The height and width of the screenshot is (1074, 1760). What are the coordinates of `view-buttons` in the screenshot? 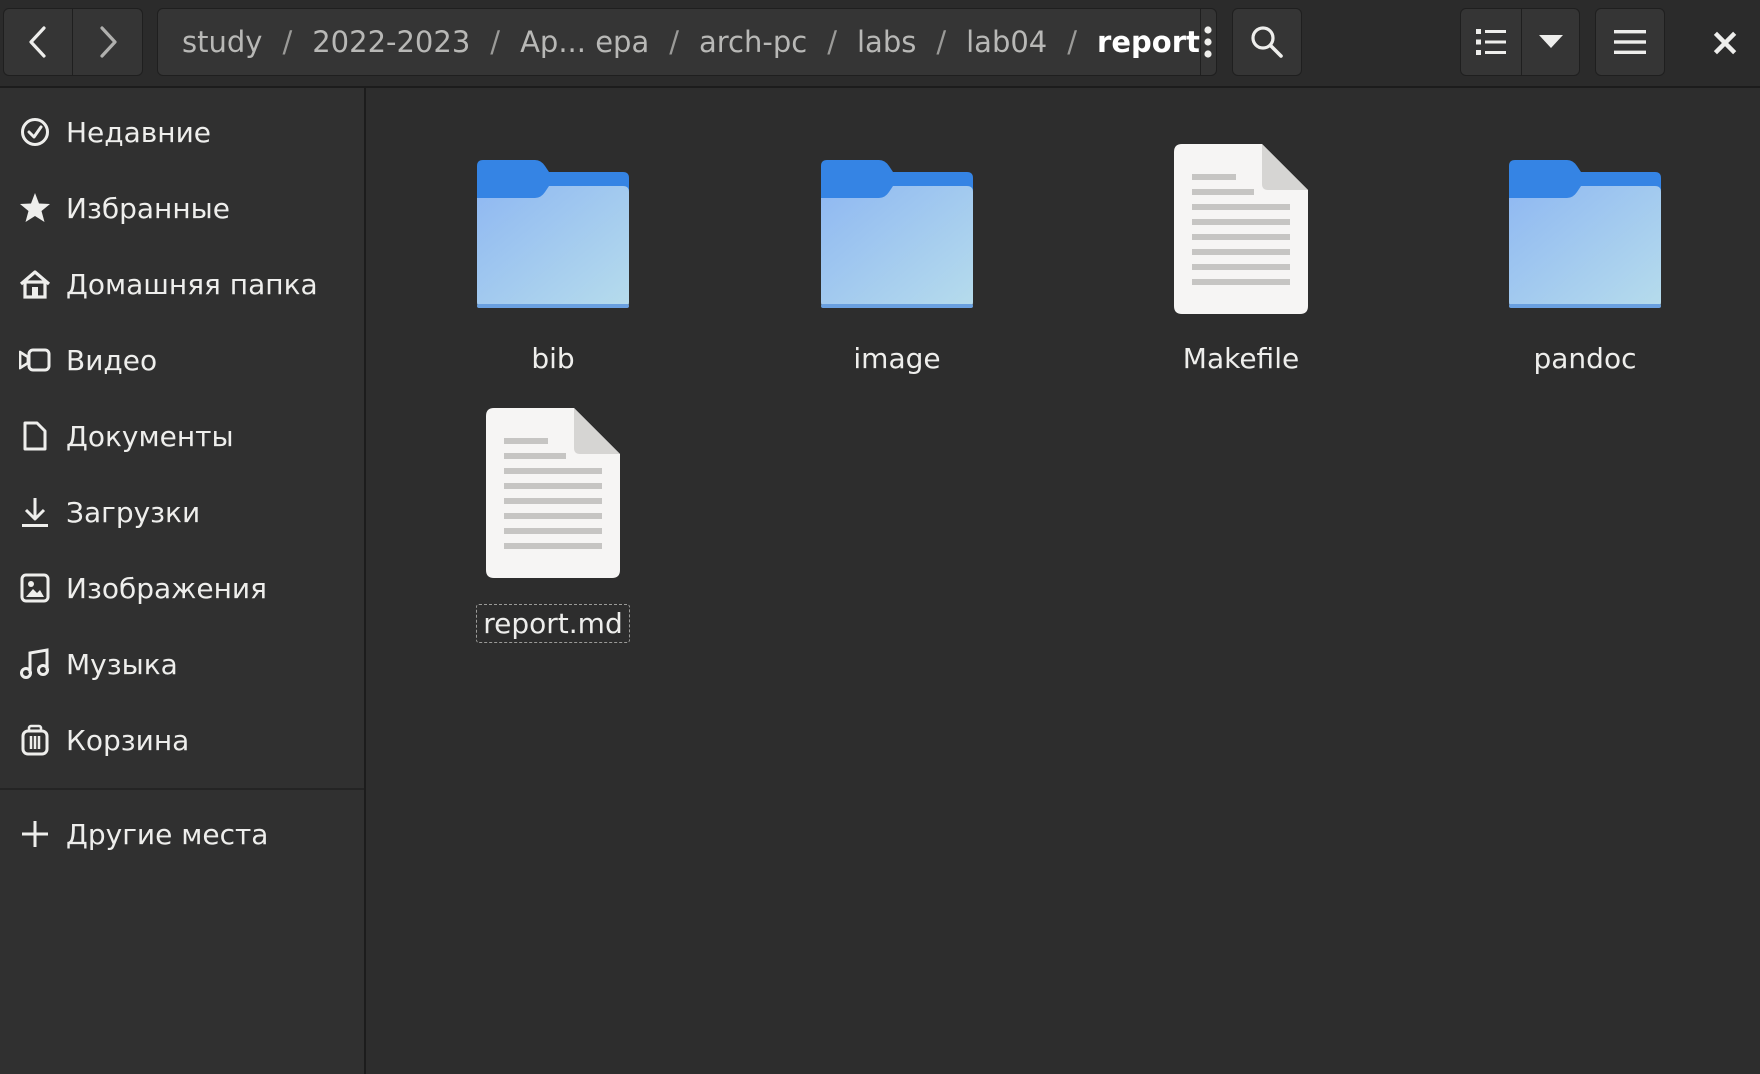 It's located at (1520, 42).